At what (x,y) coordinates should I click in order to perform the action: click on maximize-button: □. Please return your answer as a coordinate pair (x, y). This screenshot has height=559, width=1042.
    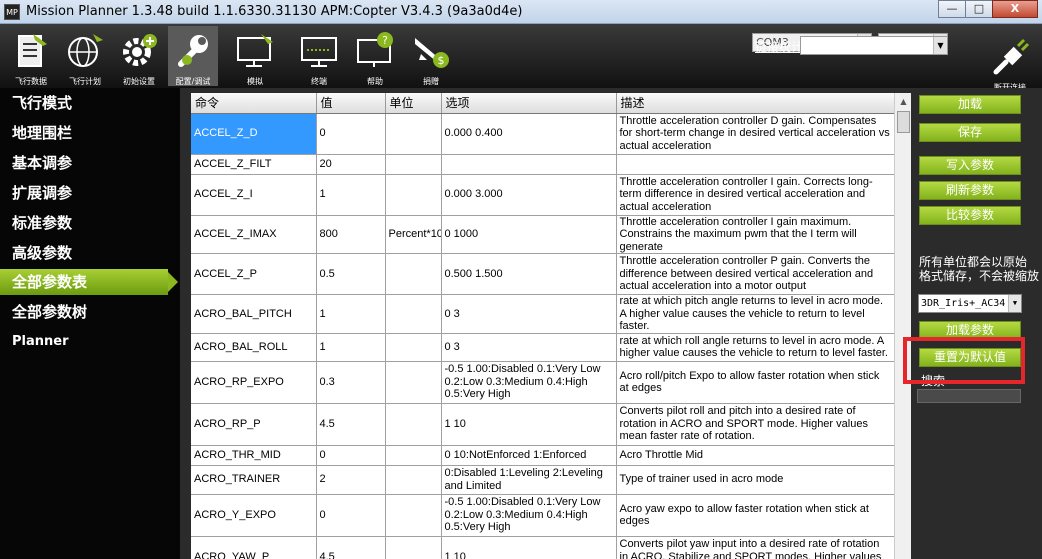
    Looking at the image, I should click on (979, 9).